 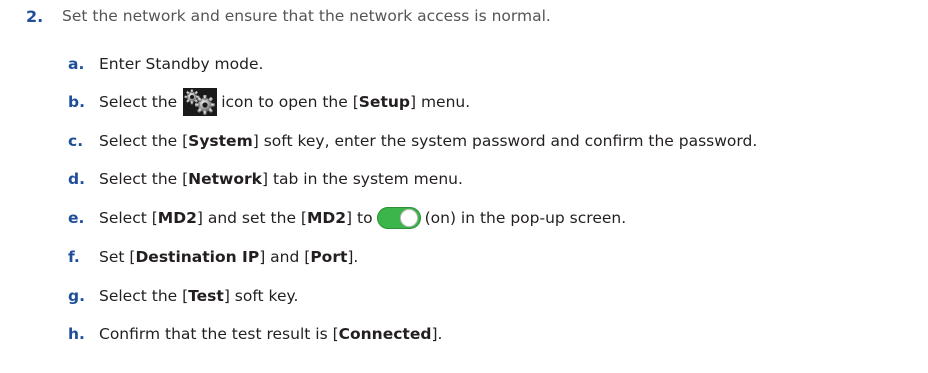 I want to click on substep-text: ] menu., so click(x=440, y=102).